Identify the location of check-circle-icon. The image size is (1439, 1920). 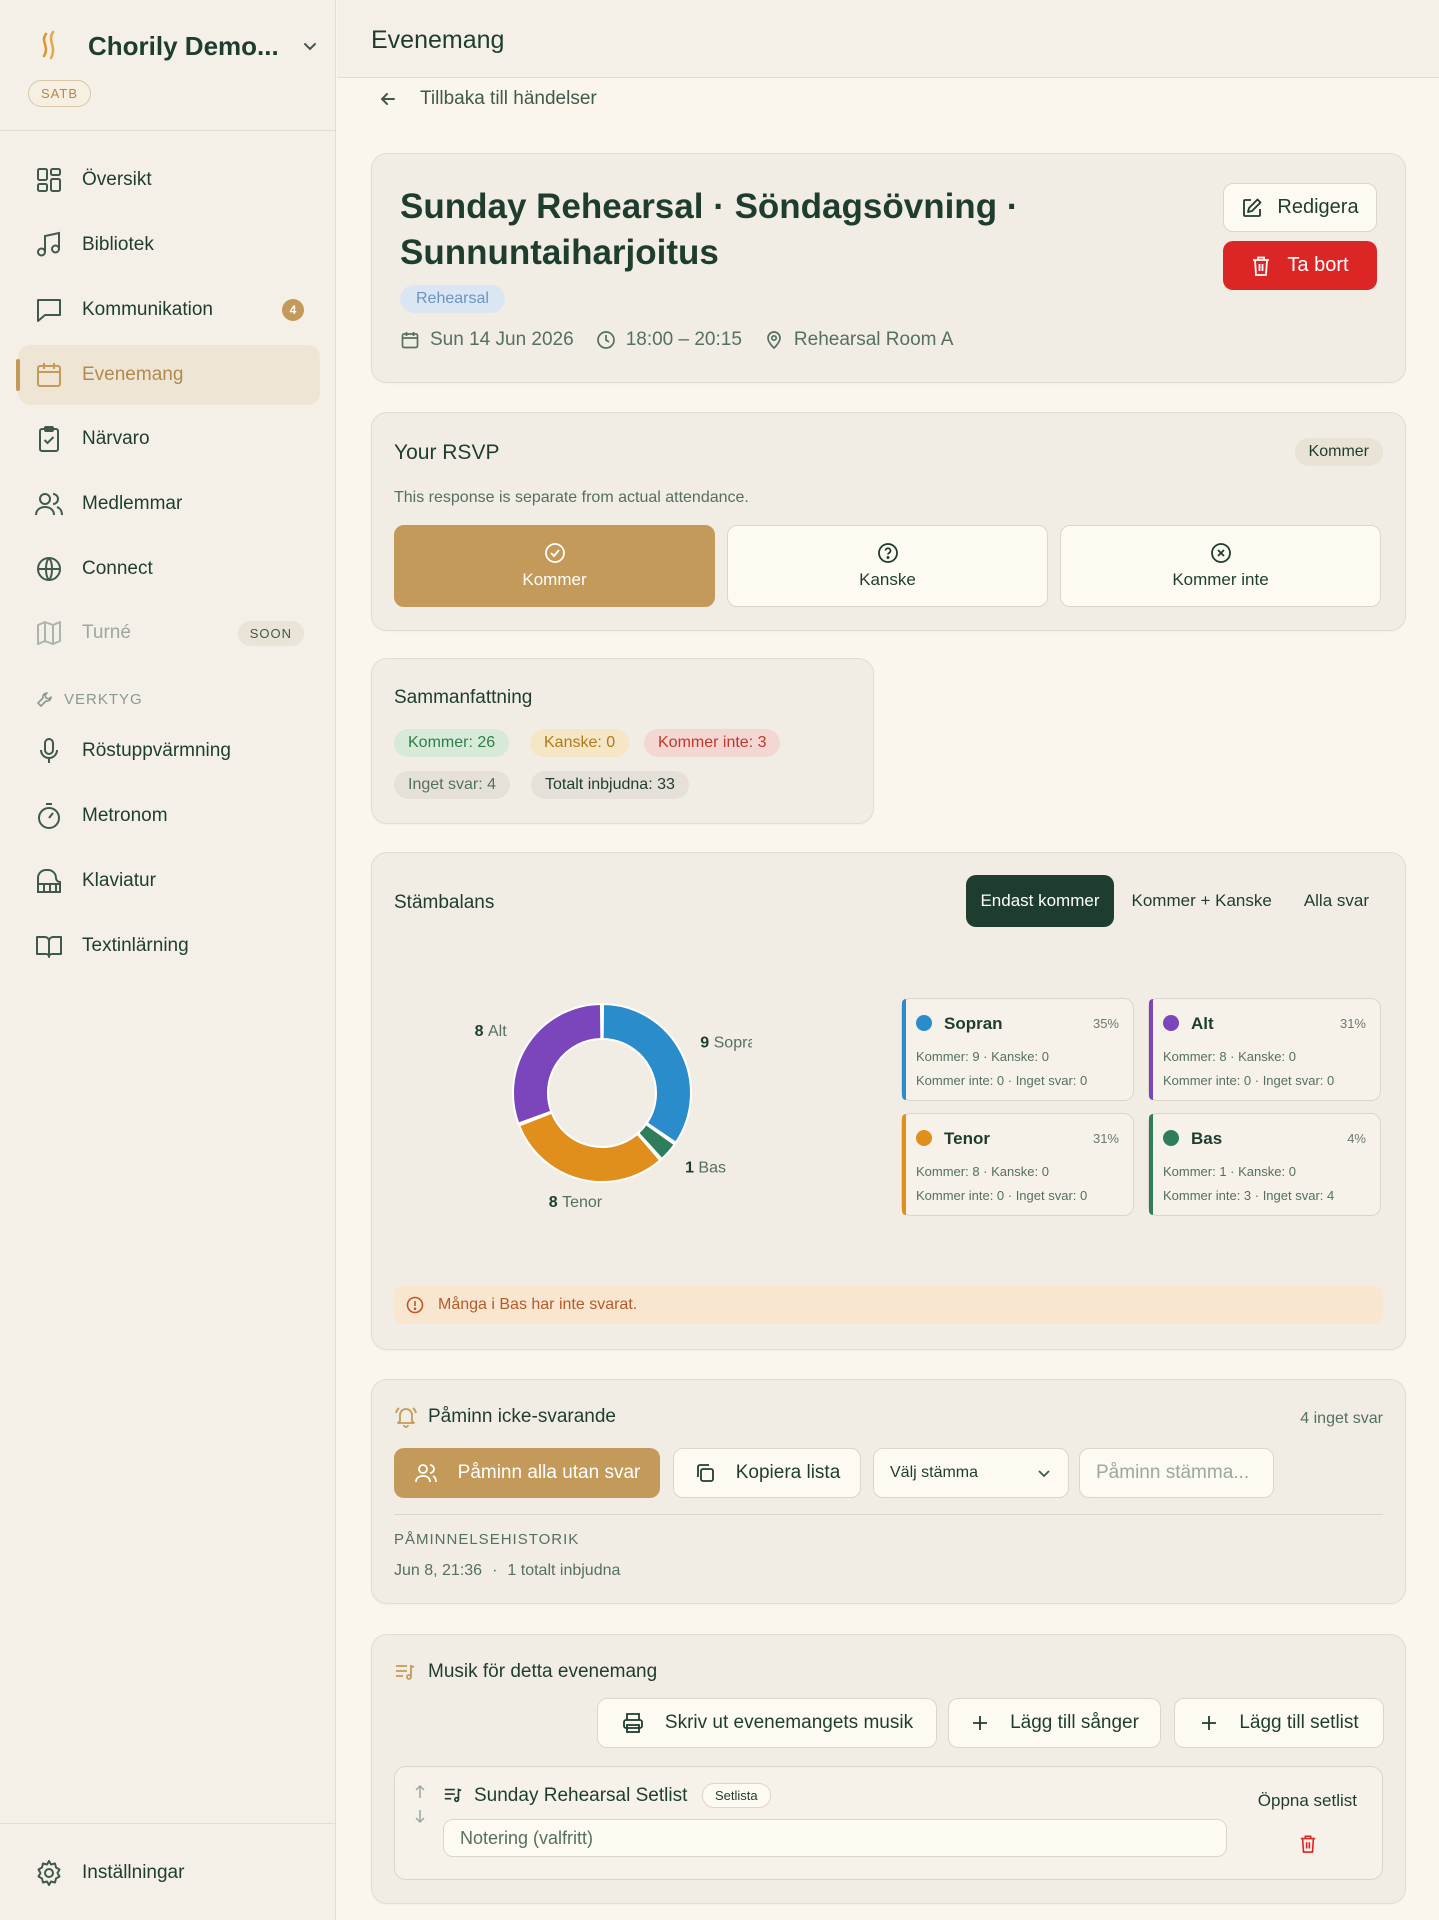
(554, 553).